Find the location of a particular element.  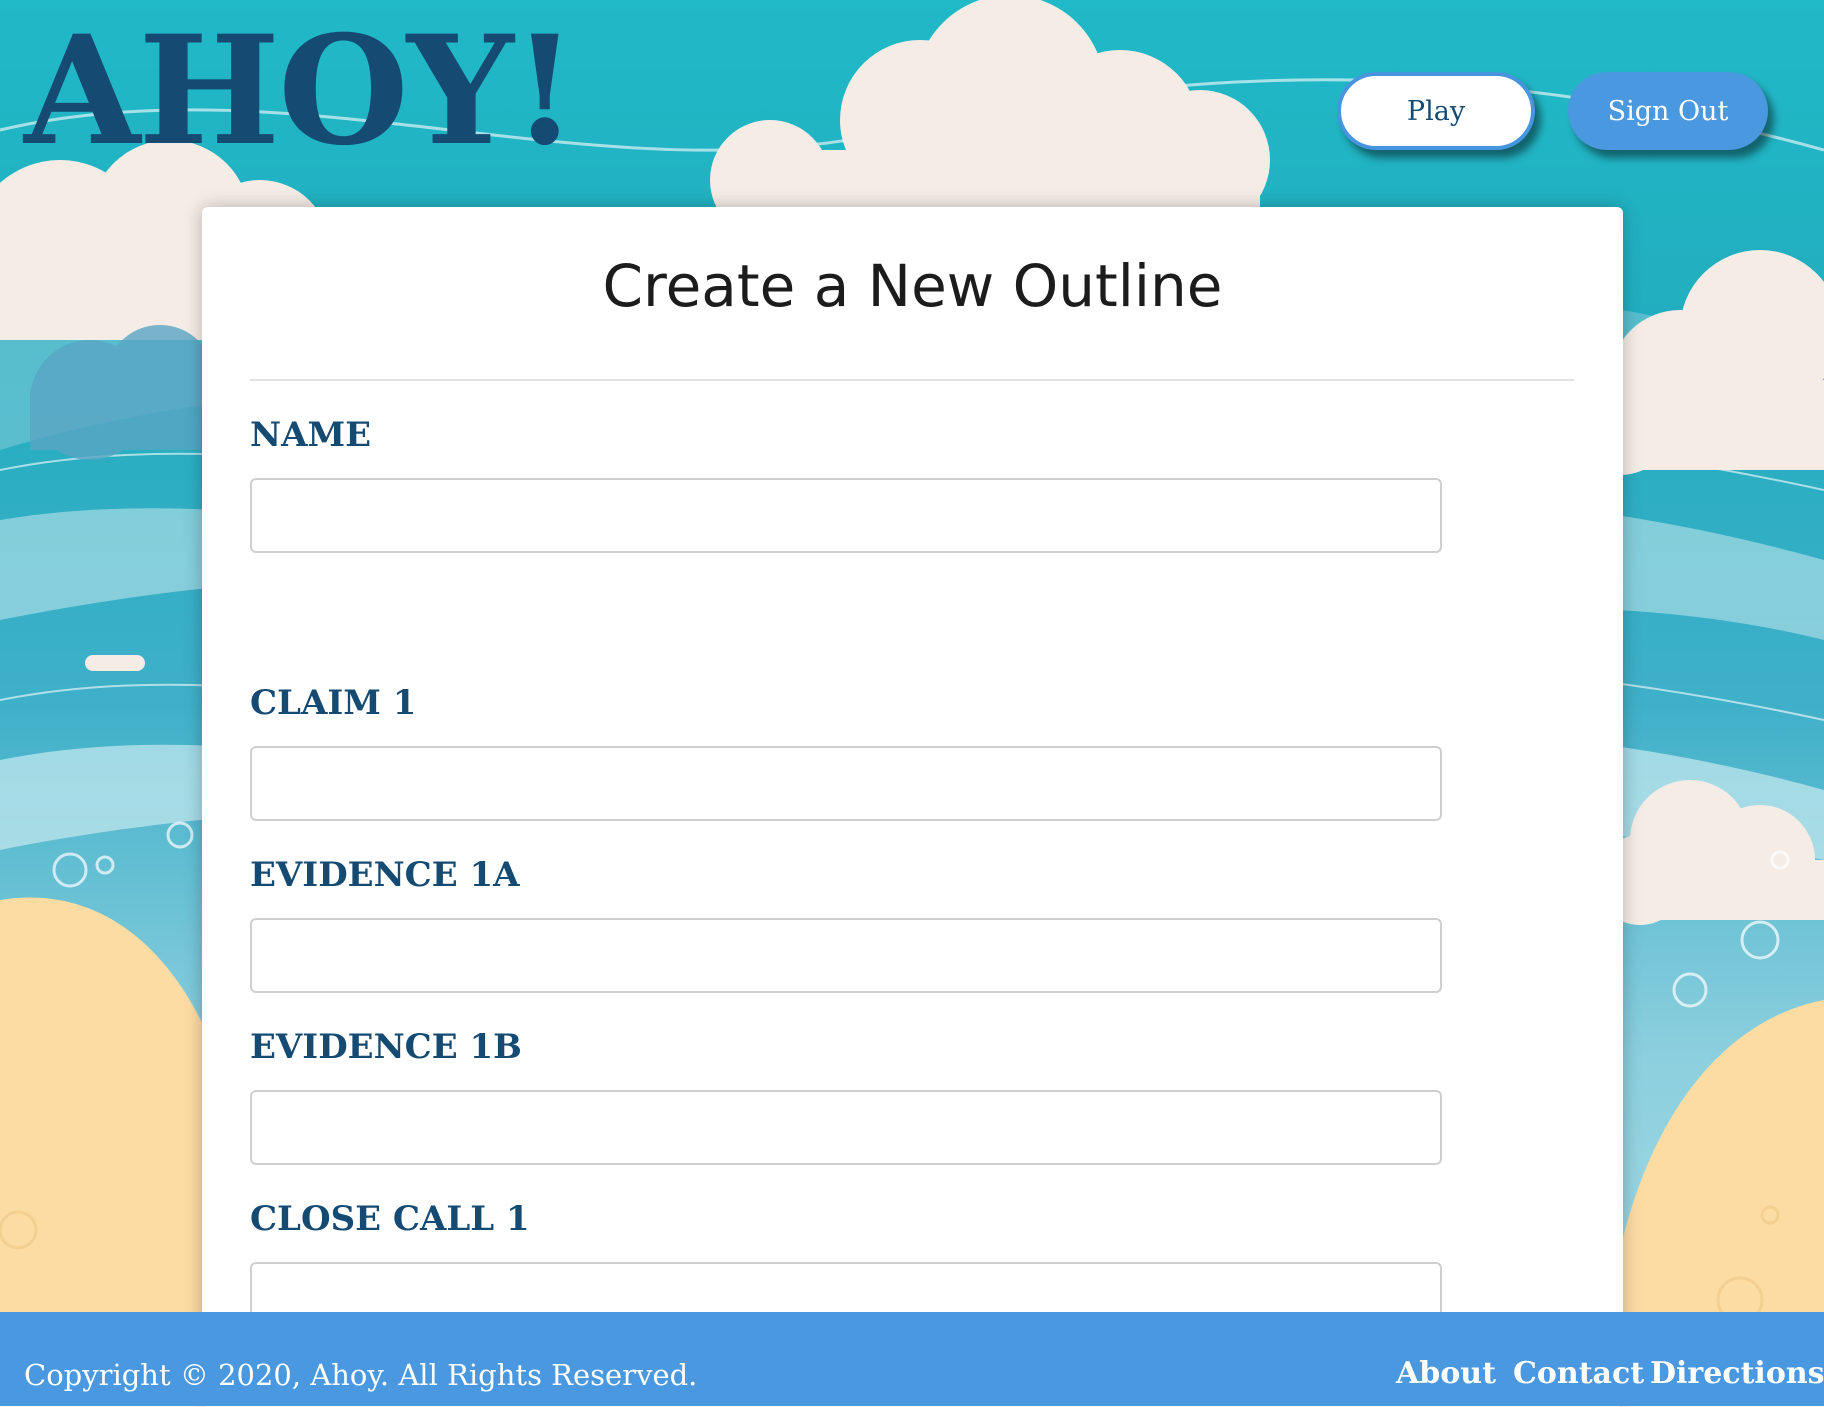

close-call-1-label: CLOSE CALL 1 is located at coordinates (390, 1219).